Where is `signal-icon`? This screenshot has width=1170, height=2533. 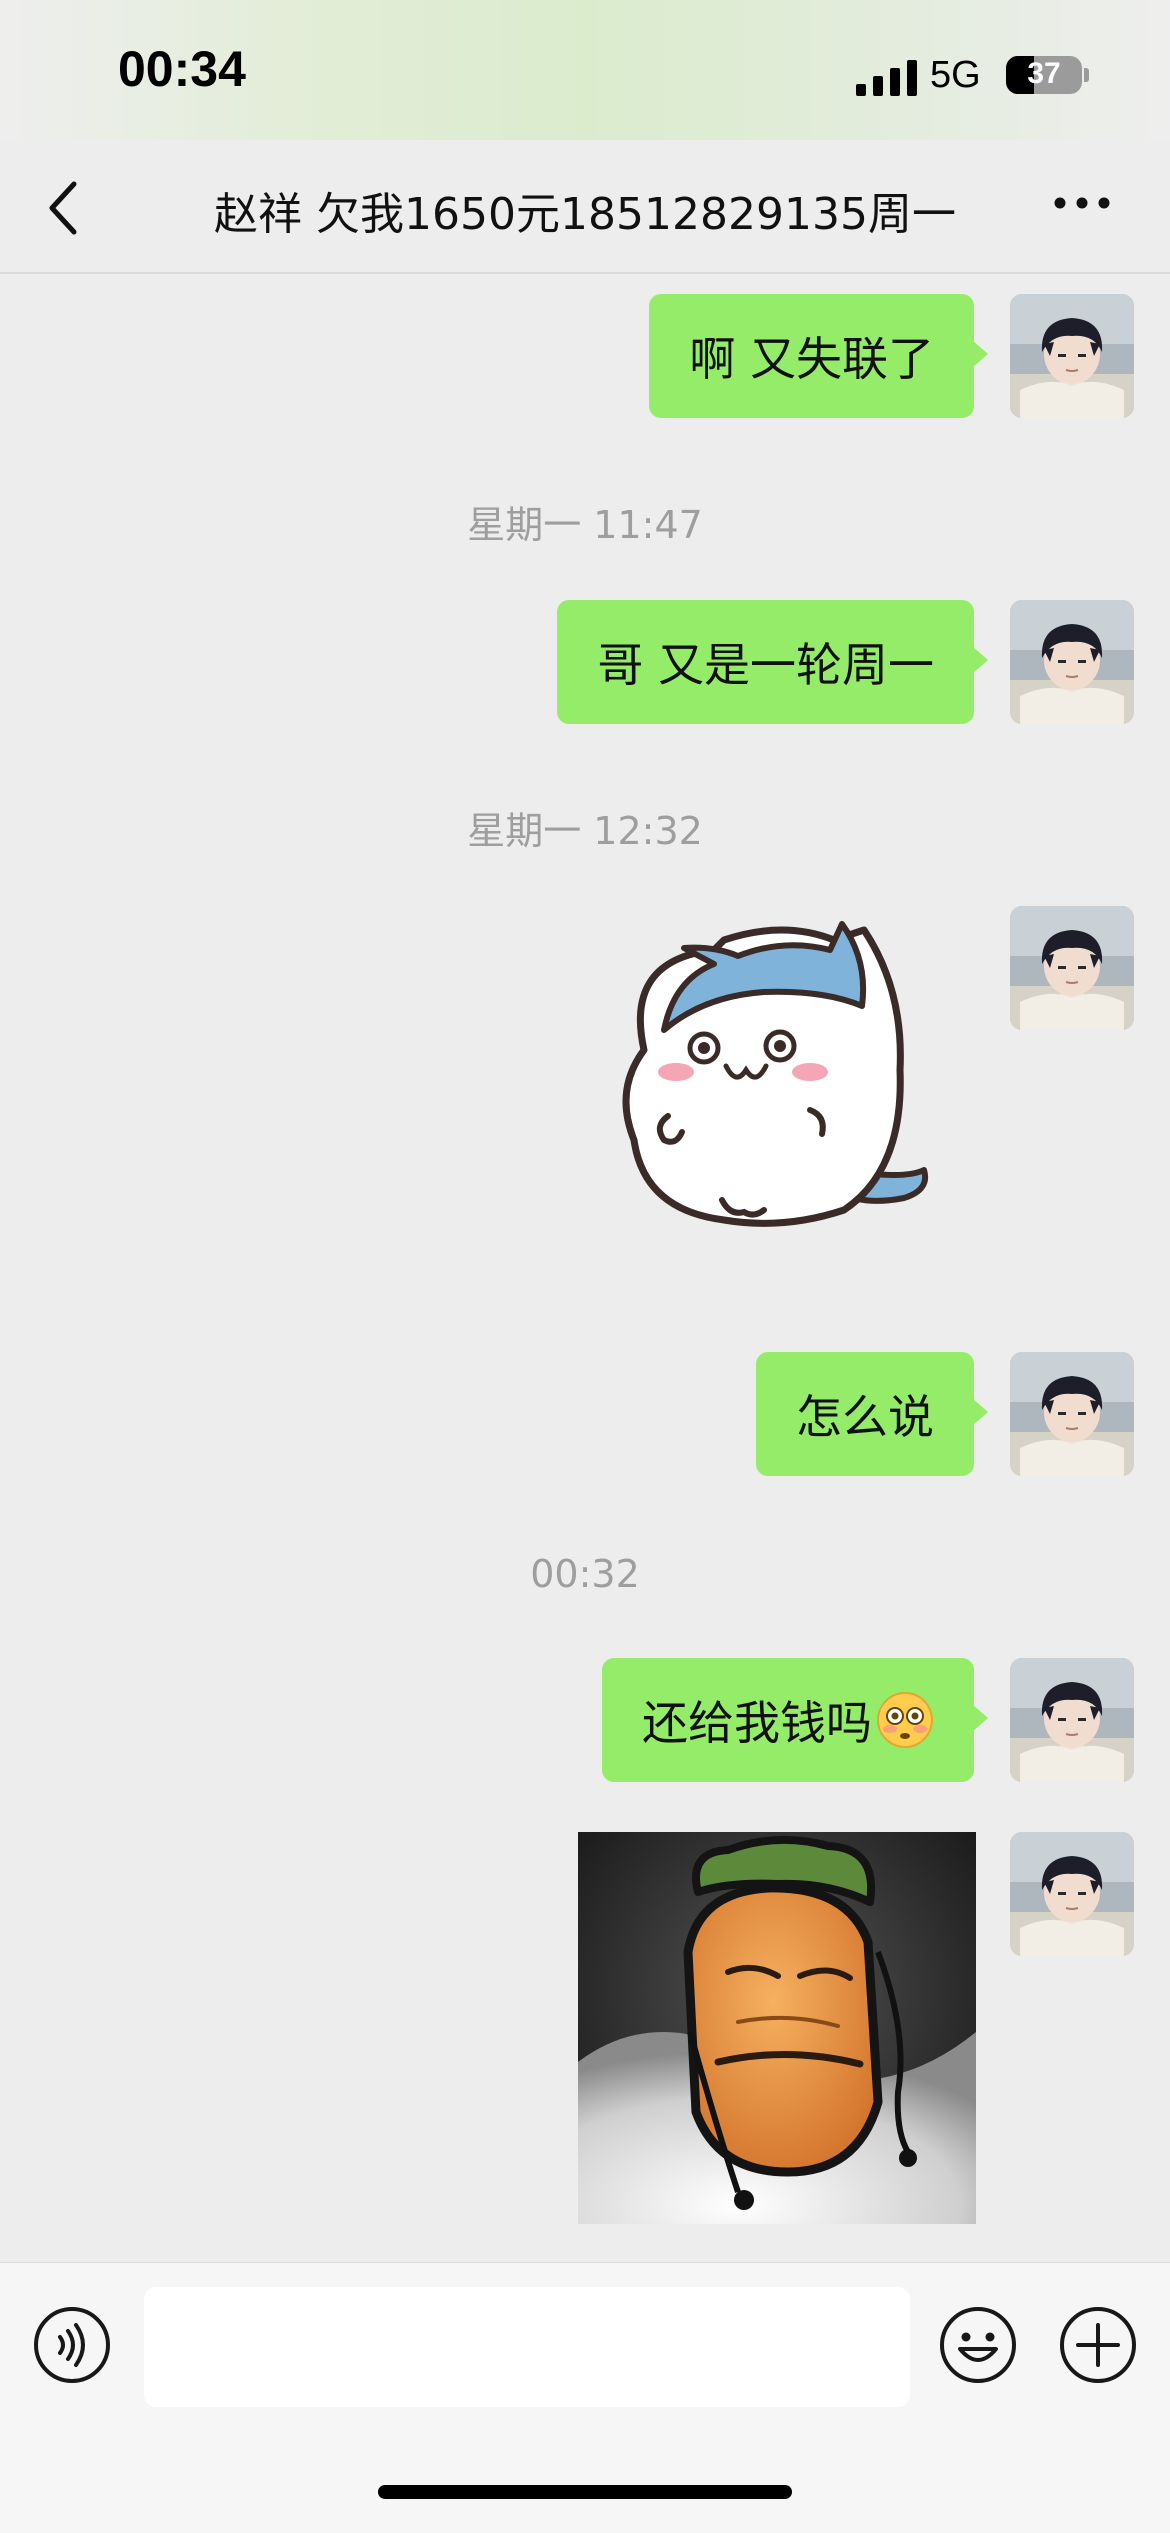 signal-icon is located at coordinates (886, 78).